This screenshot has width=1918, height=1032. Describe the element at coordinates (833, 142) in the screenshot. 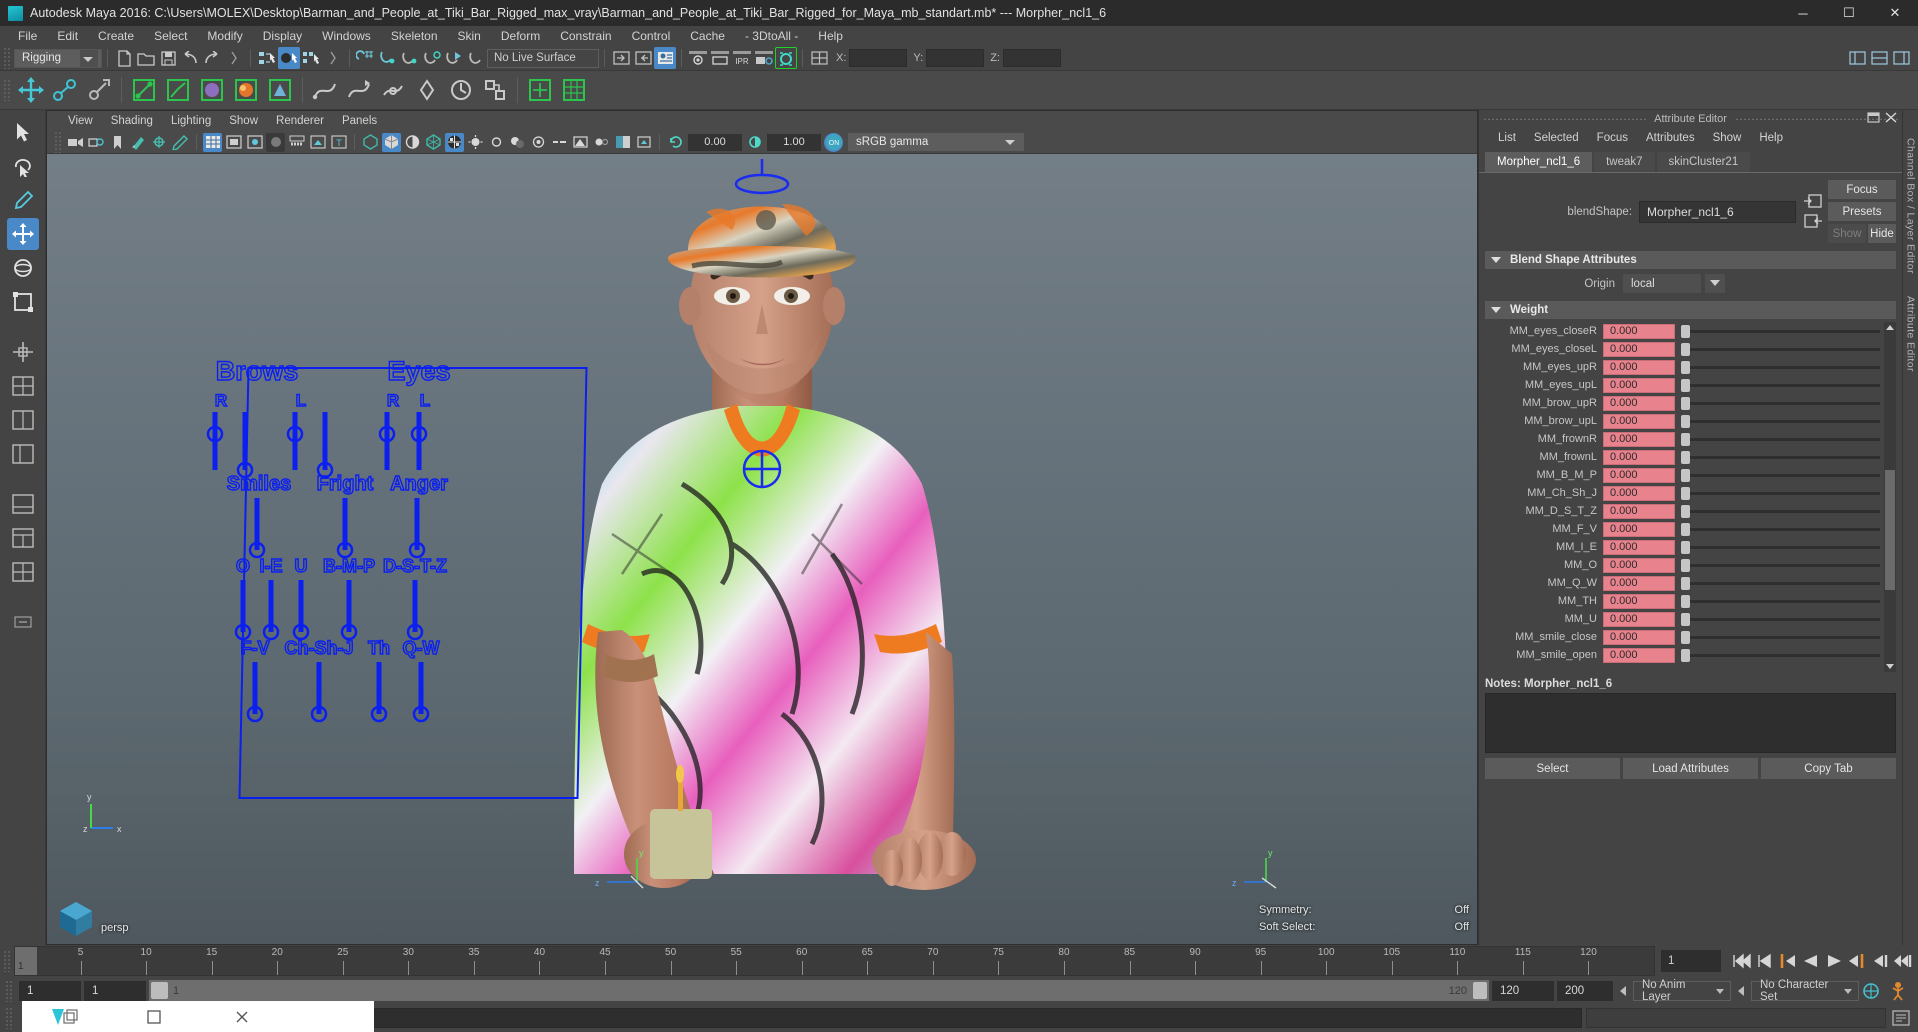

I see `color-management-on-icon: ON` at that location.